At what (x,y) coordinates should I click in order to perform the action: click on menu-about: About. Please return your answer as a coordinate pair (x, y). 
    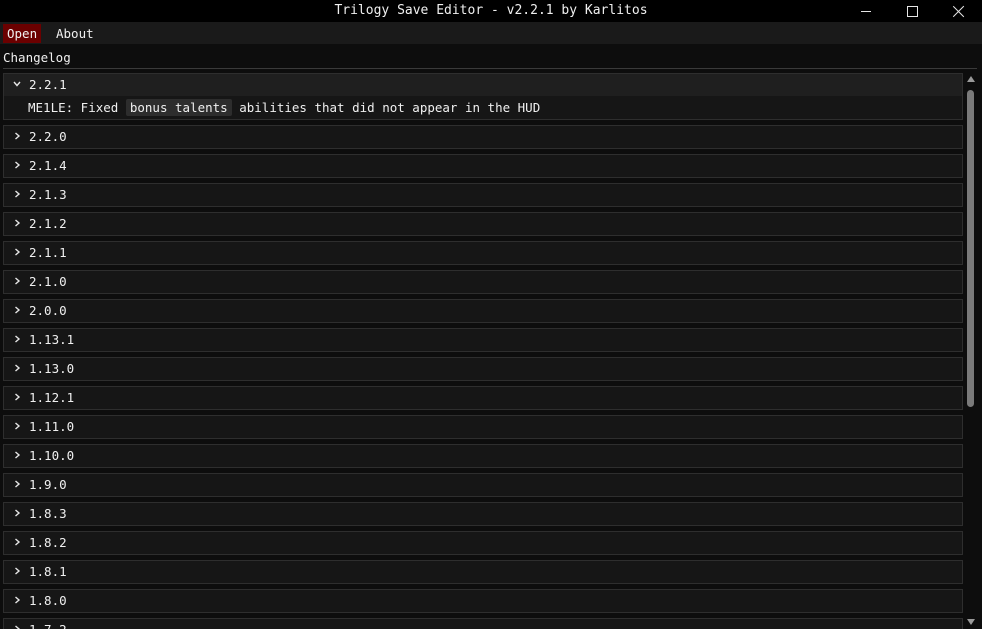
    Looking at the image, I should click on (75, 33).